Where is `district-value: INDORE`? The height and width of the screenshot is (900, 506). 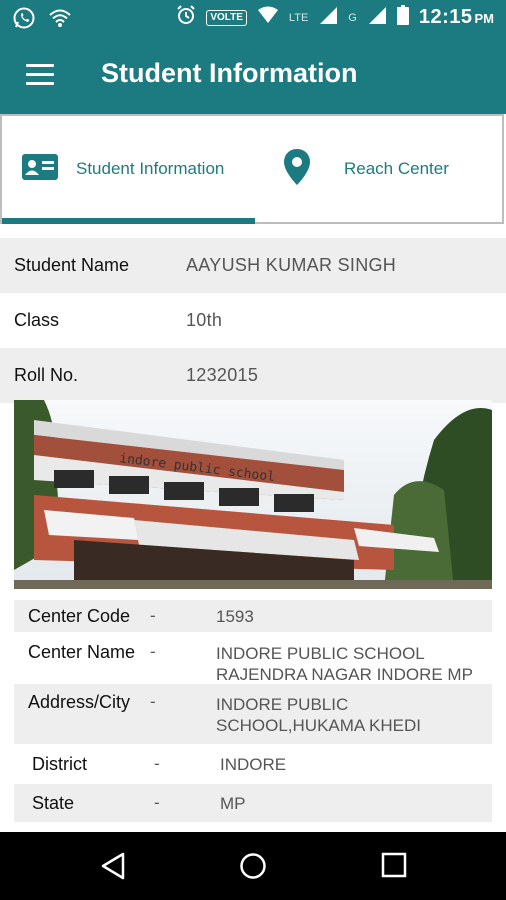
district-value: INDORE is located at coordinates (253, 764).